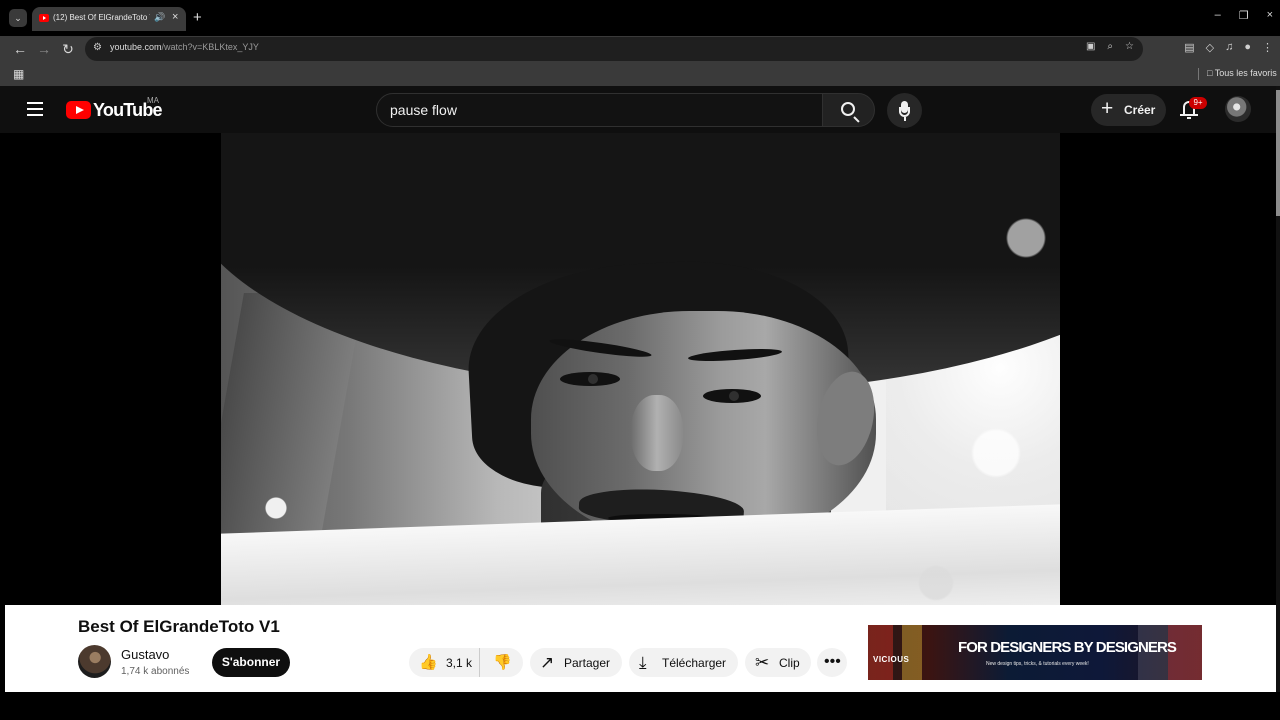  I want to click on share-button: ↗ Partager, so click(576, 662).